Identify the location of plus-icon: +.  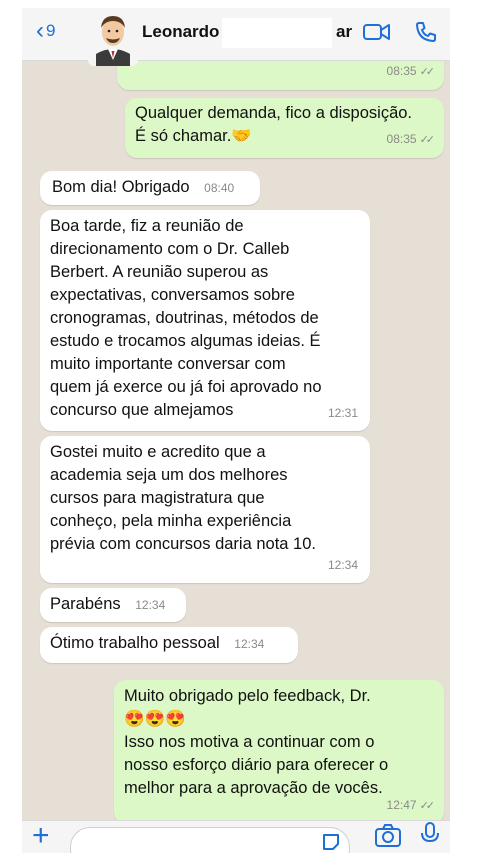
(41, 836).